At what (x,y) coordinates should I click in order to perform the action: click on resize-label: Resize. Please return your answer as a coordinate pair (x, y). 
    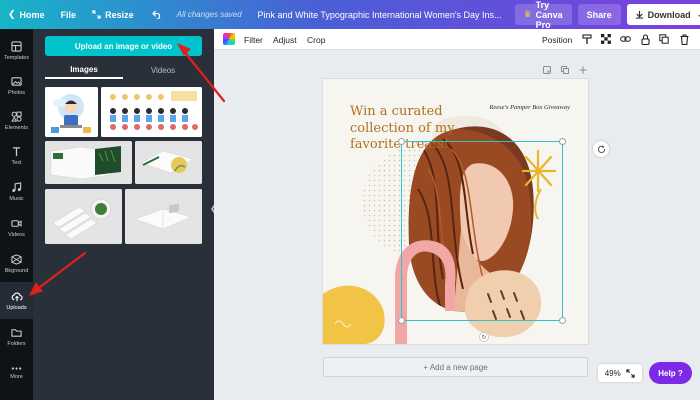
    Looking at the image, I should click on (119, 14).